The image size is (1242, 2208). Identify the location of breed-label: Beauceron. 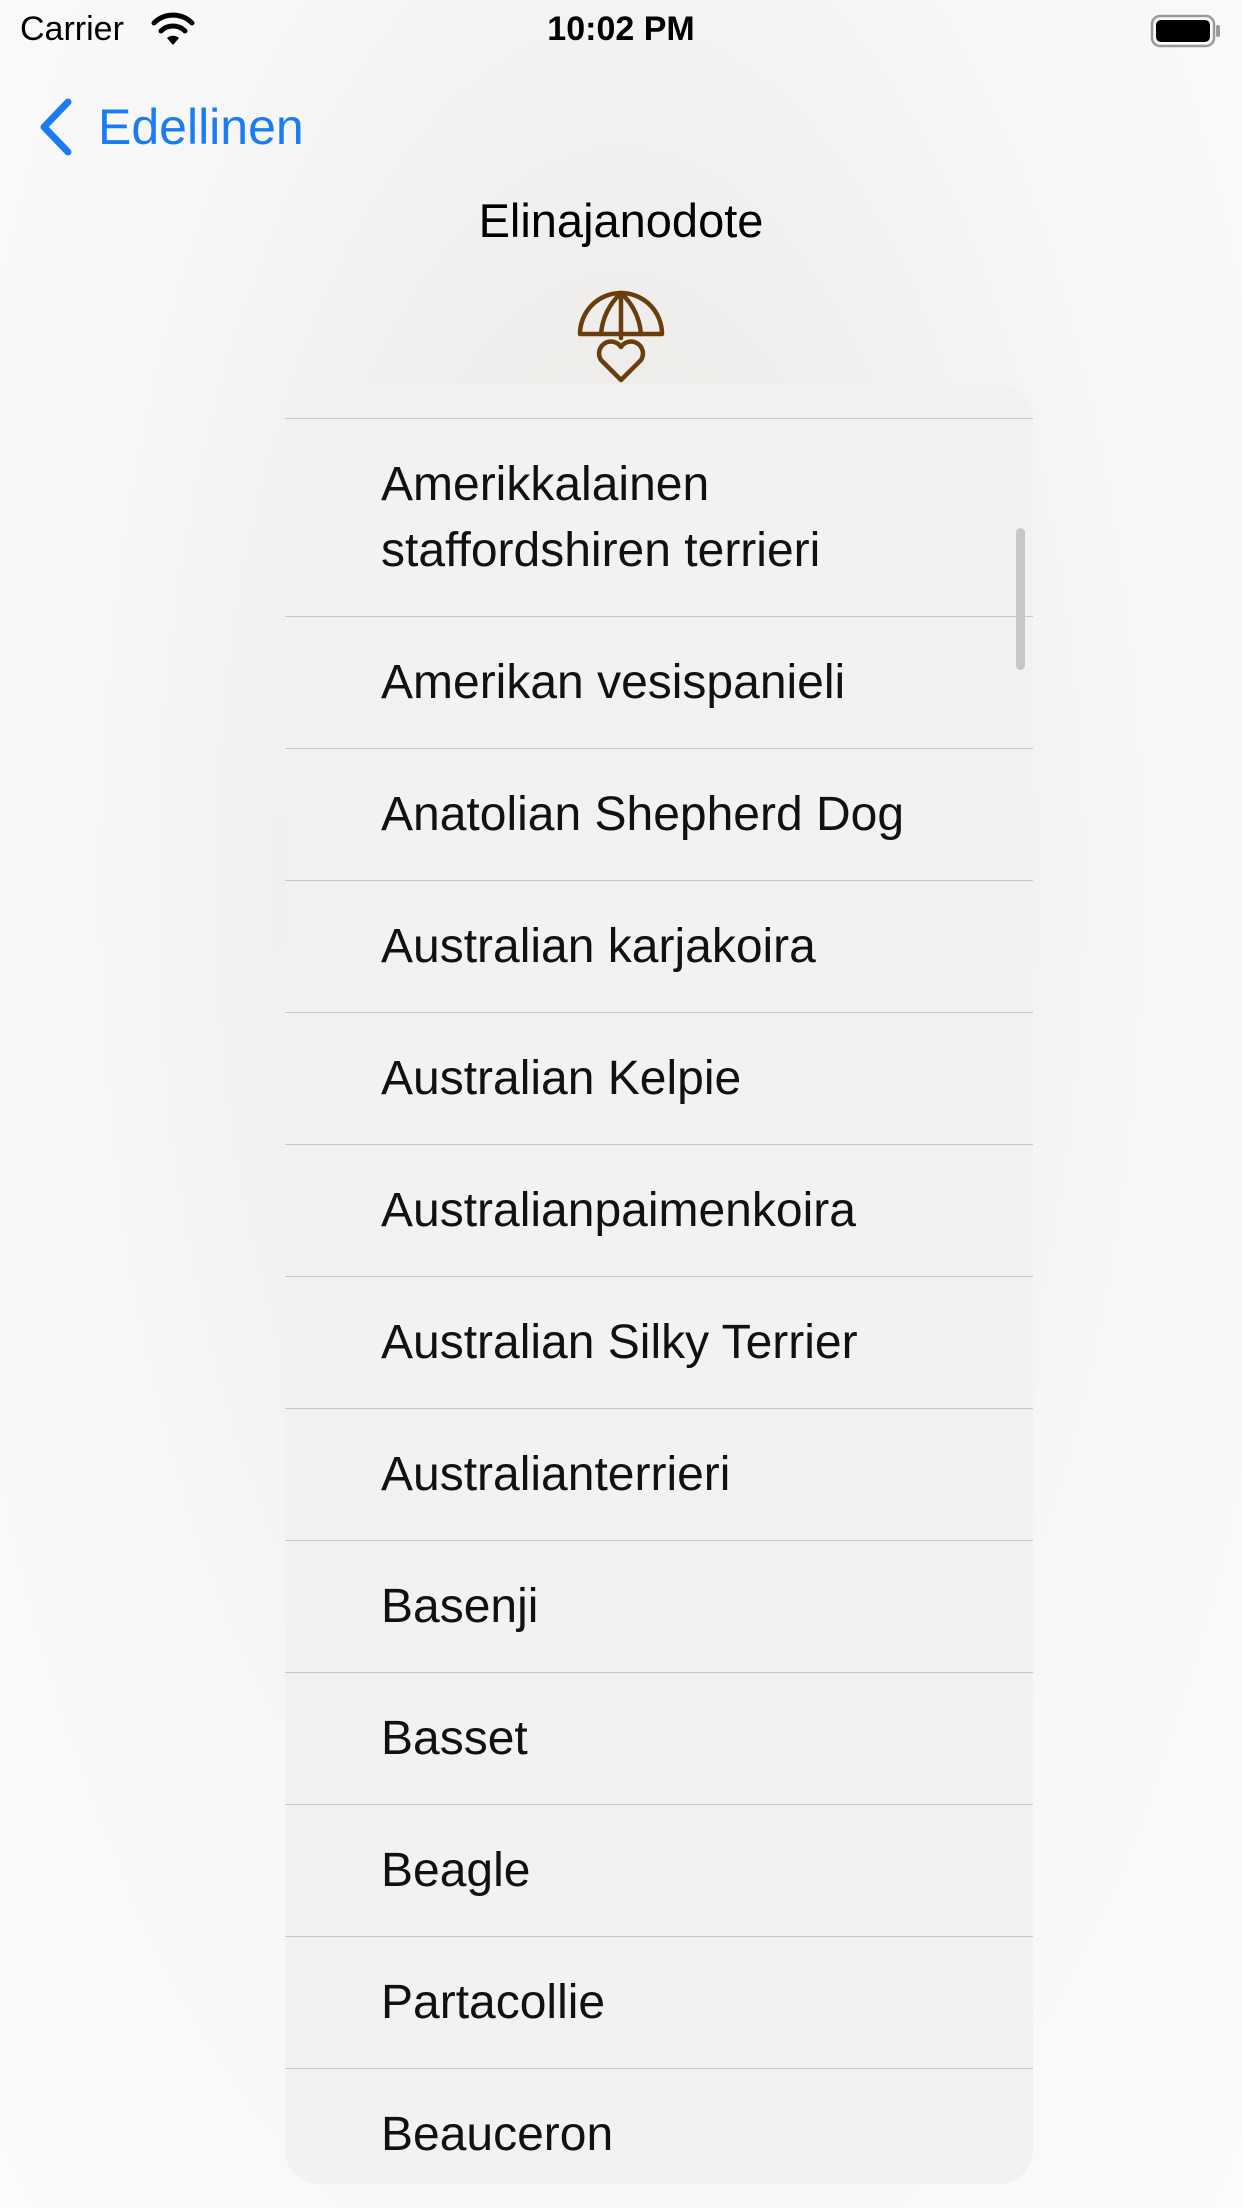
(497, 2134).